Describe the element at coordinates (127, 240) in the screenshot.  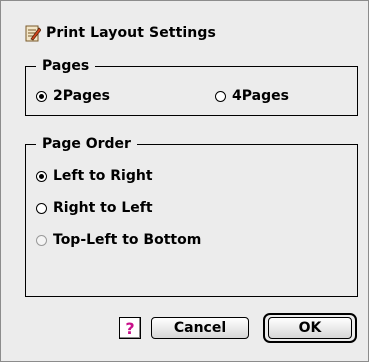
I see `radio-label: Top-Left to Bottom` at that location.